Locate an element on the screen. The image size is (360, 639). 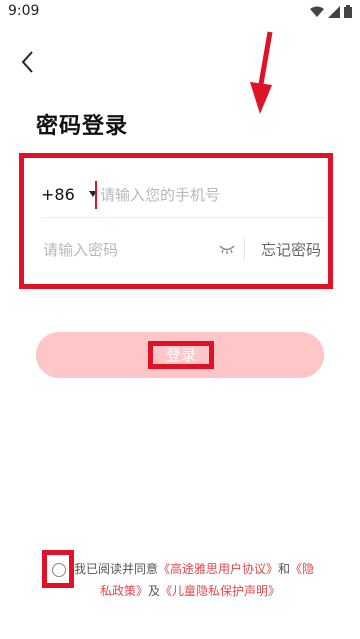
agreement-checkbox-highlight is located at coordinates (58, 569).